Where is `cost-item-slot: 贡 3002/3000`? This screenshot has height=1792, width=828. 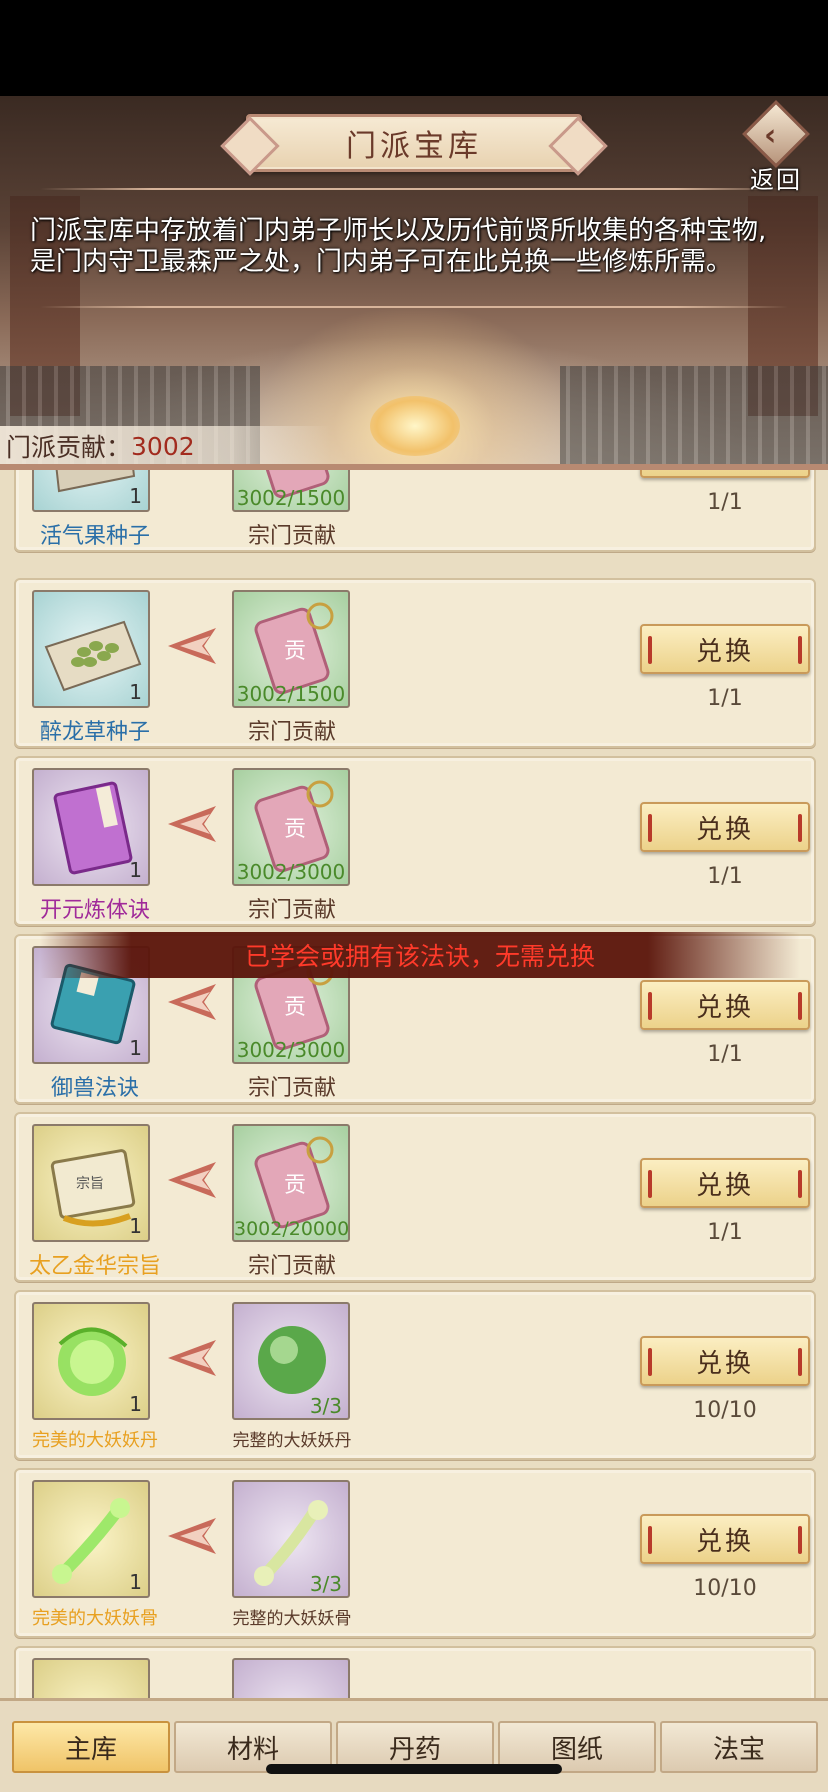 cost-item-slot: 贡 3002/3000 is located at coordinates (291, 827).